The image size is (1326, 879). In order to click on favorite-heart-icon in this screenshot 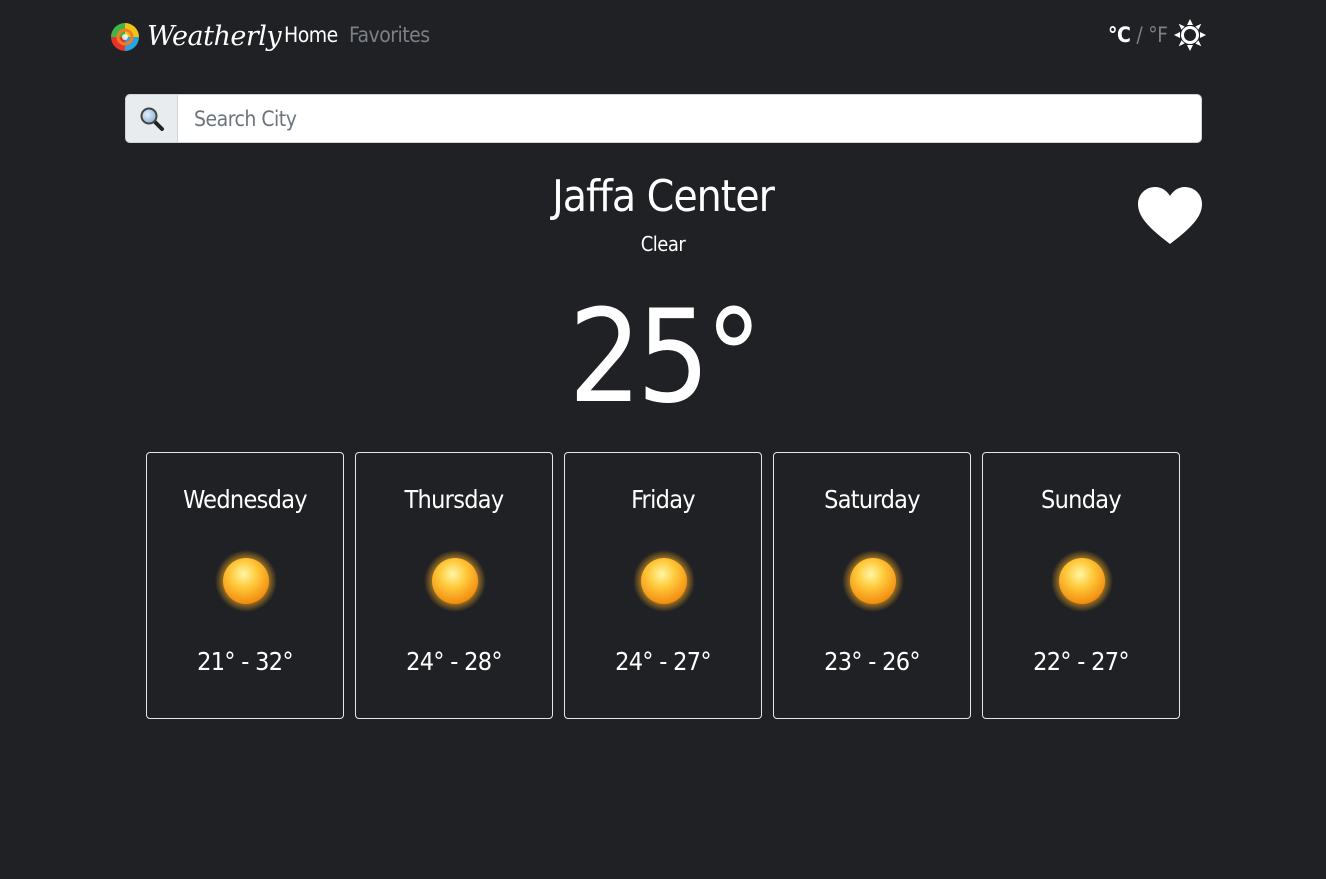, I will do `click(1170, 216)`.